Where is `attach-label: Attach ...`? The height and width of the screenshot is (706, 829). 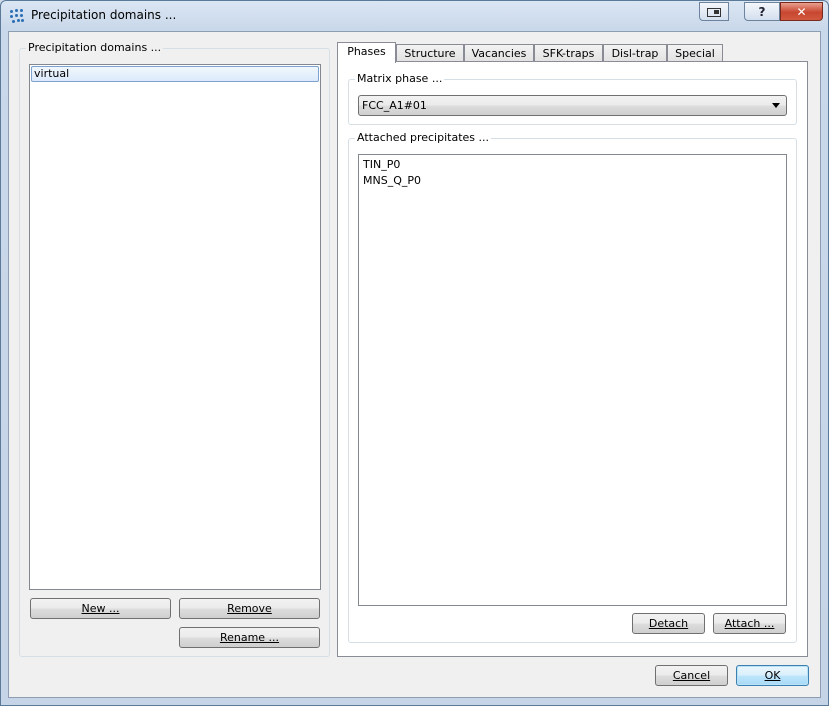 attach-label: Attach ... is located at coordinates (749, 623).